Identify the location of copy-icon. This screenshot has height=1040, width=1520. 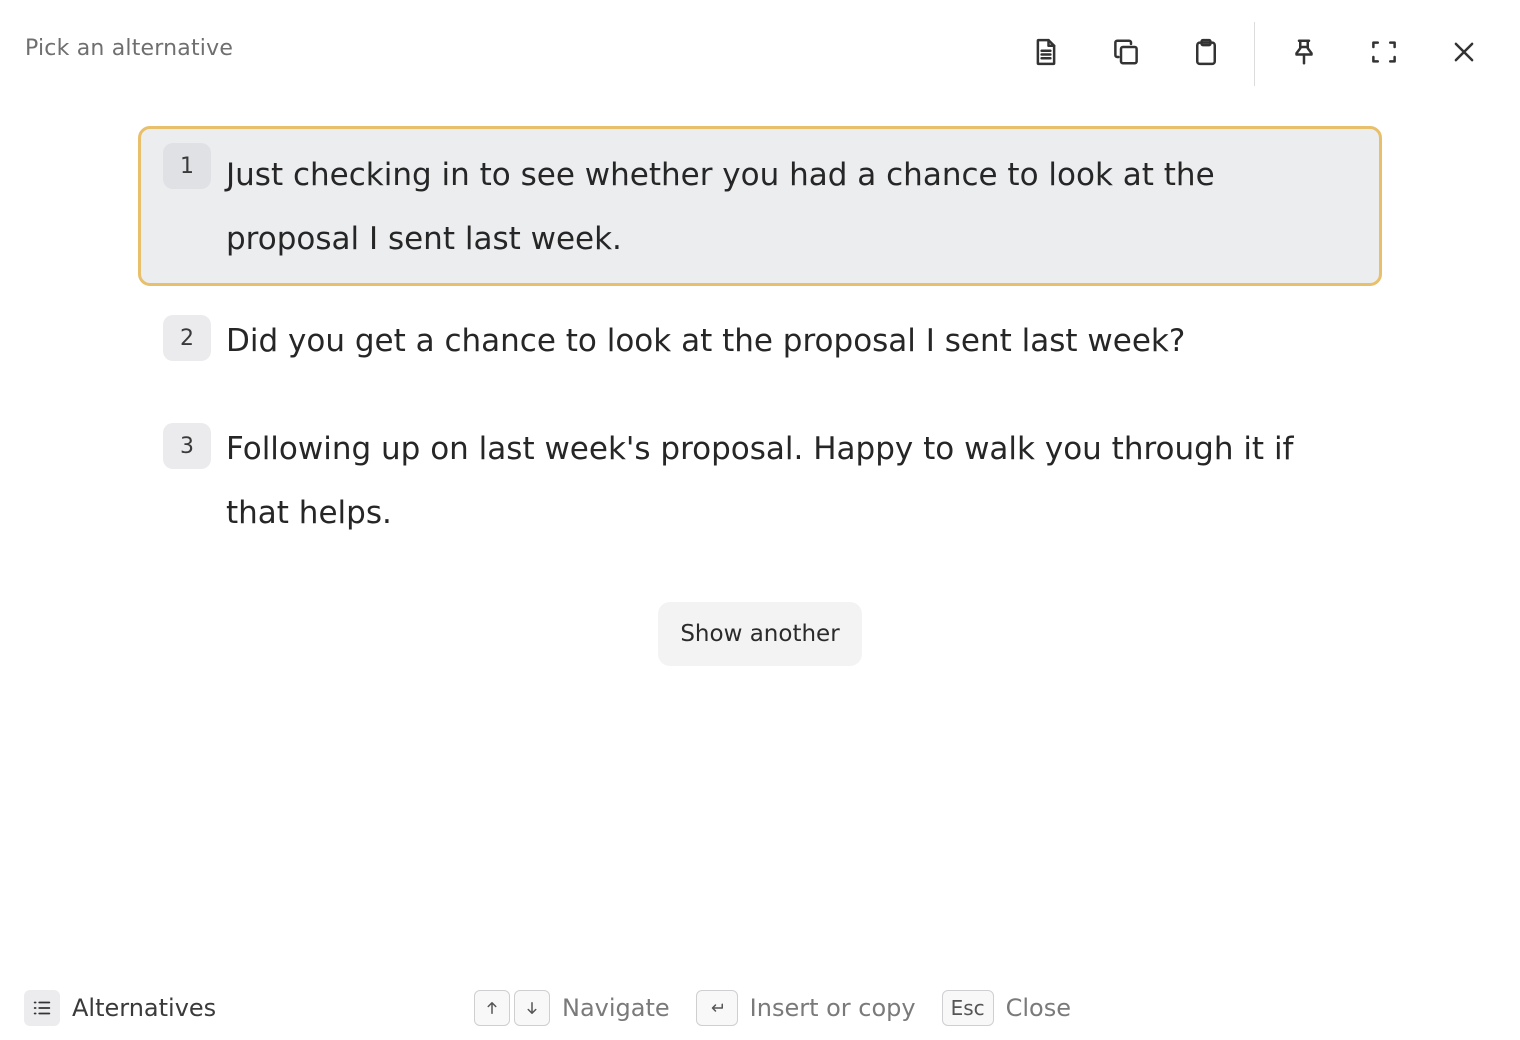
(1126, 54).